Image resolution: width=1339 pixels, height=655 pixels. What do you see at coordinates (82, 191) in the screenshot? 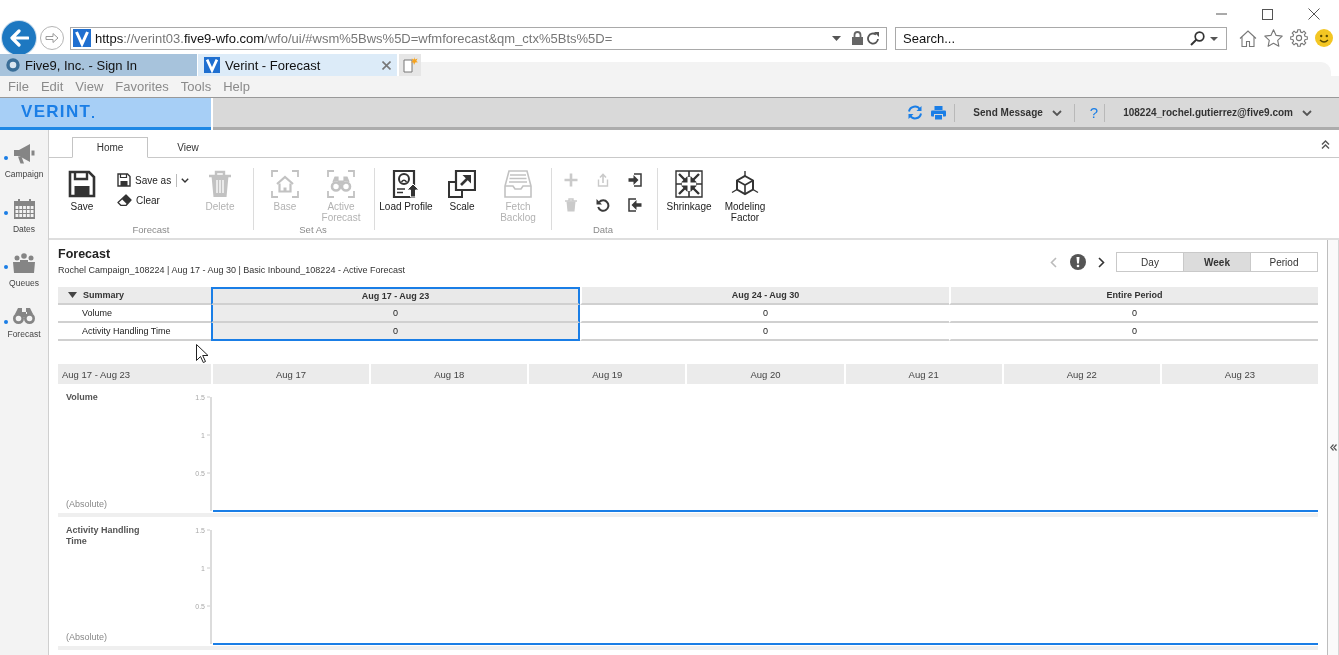
I see `save-button: Save` at bounding box center [82, 191].